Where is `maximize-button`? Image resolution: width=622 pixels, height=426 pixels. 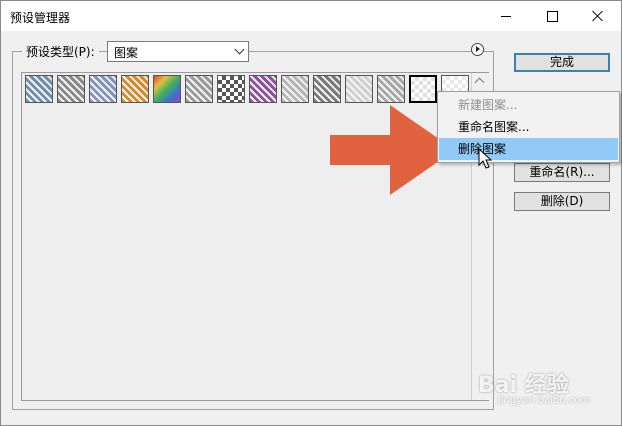
maximize-button is located at coordinates (552, 16).